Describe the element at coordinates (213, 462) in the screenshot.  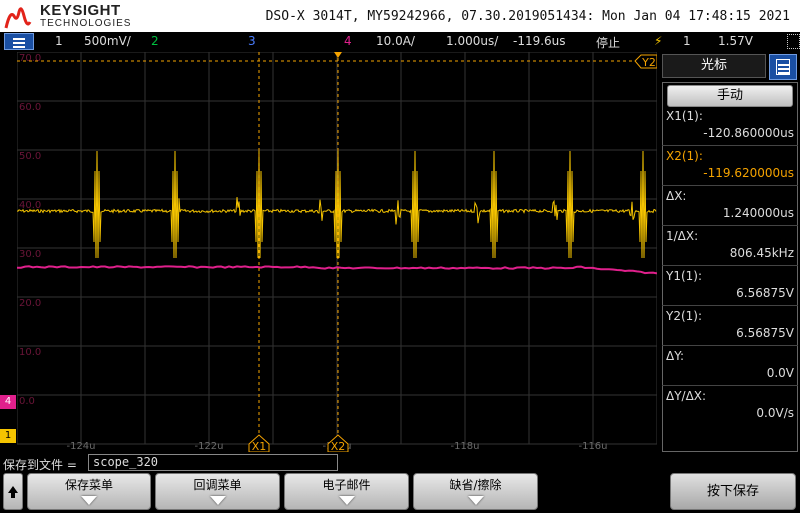
I see `filename-field: scope_320` at that location.